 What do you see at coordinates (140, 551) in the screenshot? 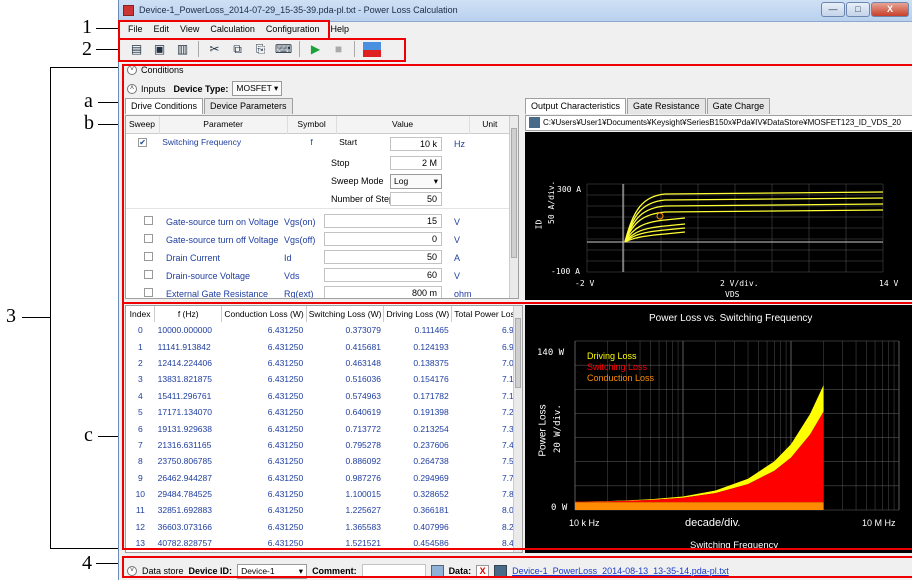
I see `table-cell: 14` at bounding box center [140, 551].